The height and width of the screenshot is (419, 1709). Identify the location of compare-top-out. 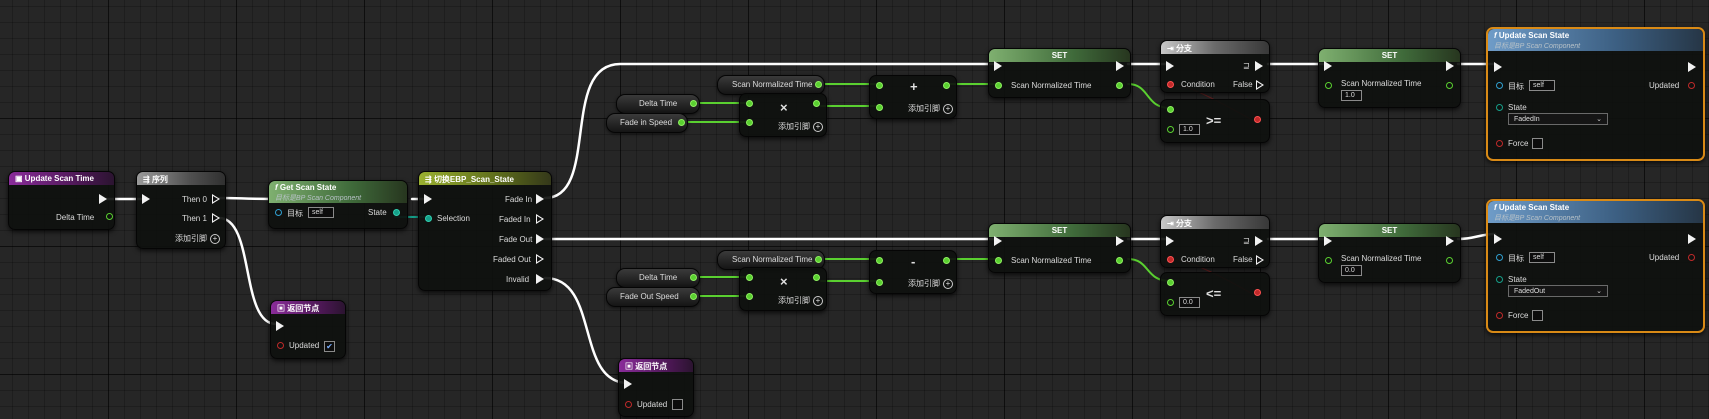
(1257, 119).